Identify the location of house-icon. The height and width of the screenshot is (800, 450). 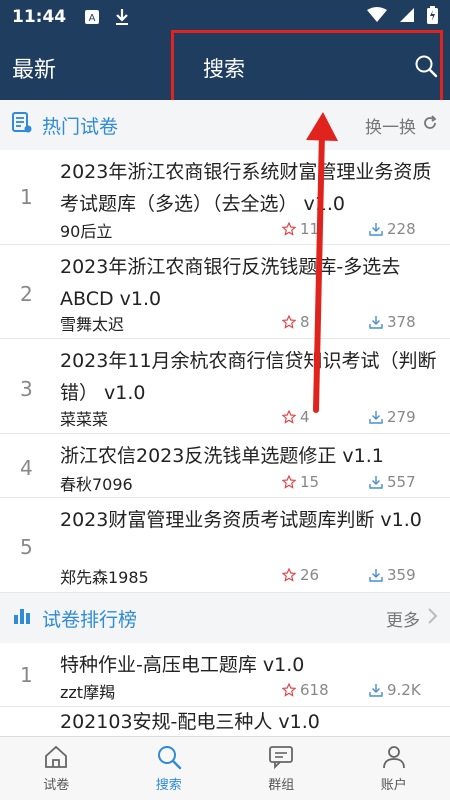
(56, 756).